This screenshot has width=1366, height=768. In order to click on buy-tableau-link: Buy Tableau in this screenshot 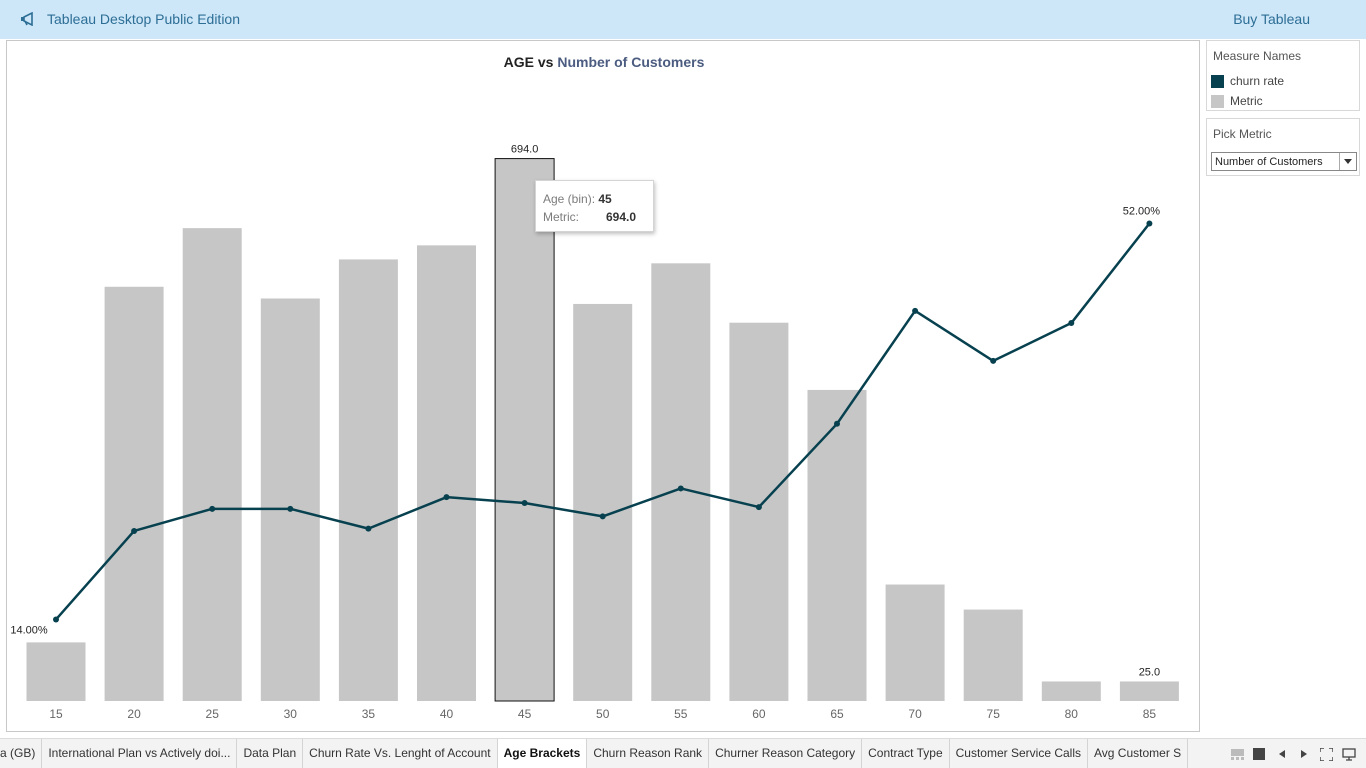, I will do `click(1271, 19)`.